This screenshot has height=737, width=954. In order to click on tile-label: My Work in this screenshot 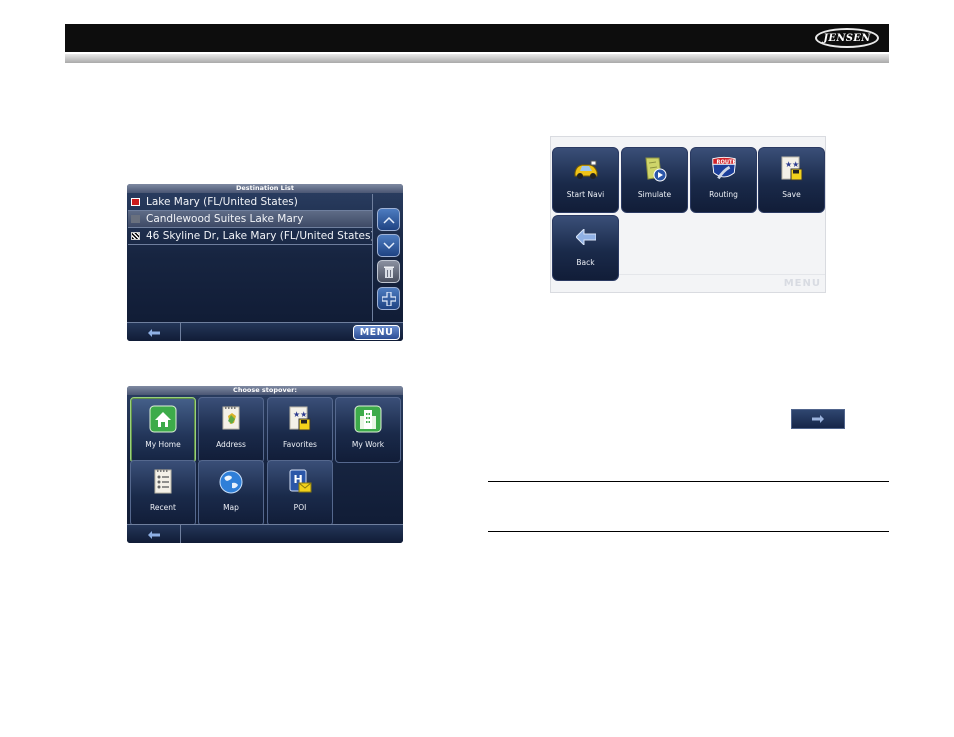, I will do `click(368, 444)`.